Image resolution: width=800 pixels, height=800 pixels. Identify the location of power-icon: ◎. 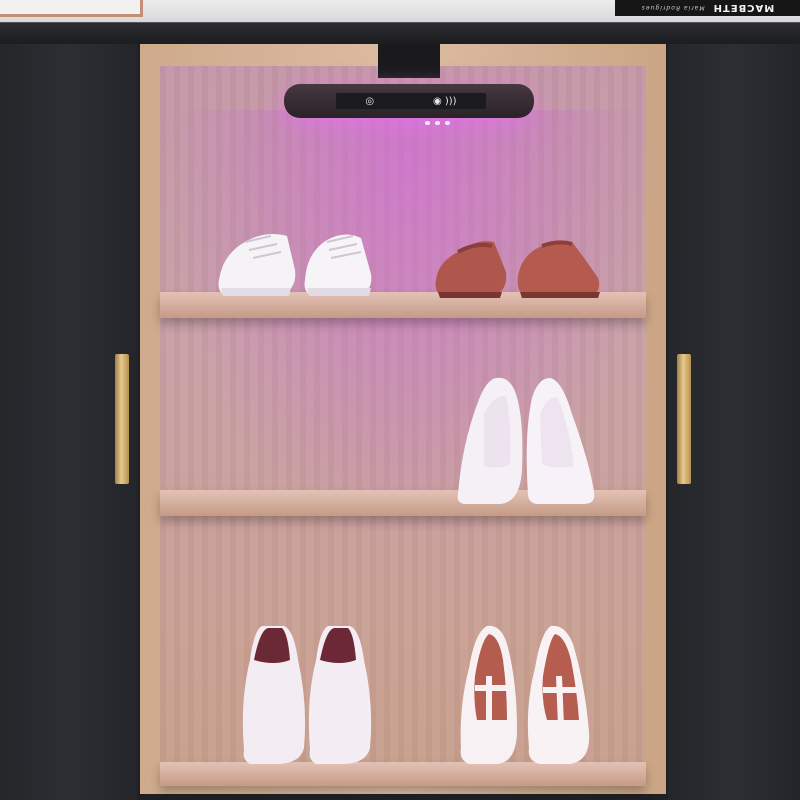
(369, 101).